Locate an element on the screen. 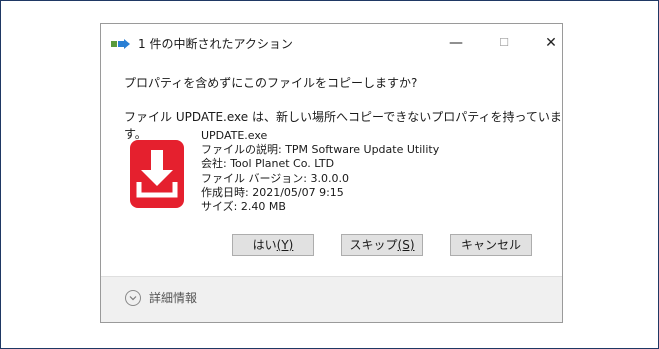 This screenshot has height=349, width=659. yes-button-accesskey: (Y) is located at coordinates (285, 245).